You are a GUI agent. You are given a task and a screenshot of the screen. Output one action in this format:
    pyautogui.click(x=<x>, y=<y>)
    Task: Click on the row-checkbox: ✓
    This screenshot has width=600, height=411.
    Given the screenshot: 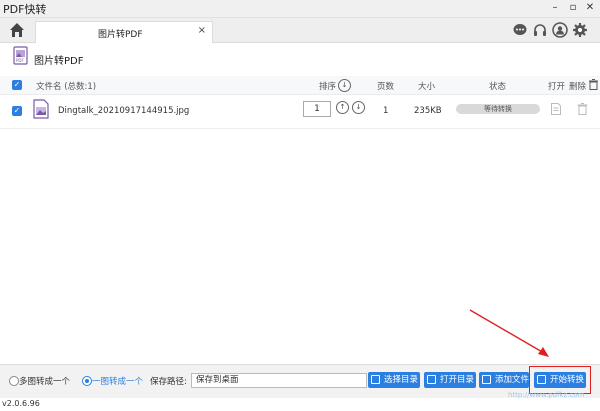 What is the action you would take?
    pyautogui.click(x=17, y=111)
    